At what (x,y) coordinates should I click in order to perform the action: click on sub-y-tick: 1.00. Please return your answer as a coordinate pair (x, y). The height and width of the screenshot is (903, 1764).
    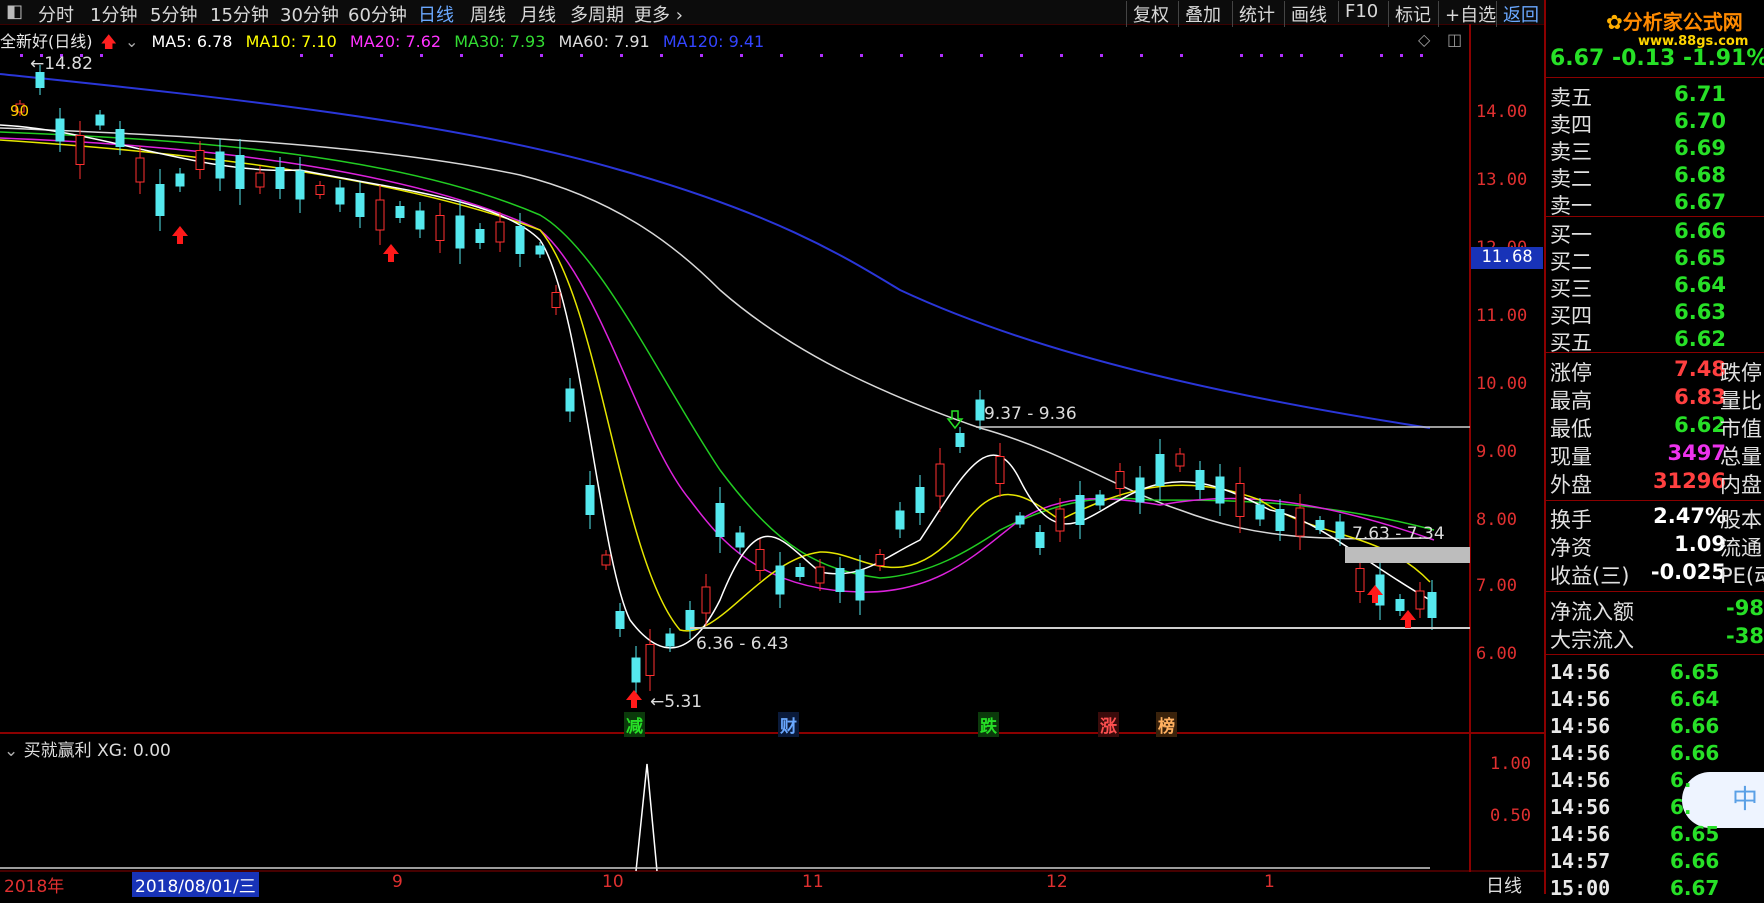
    Looking at the image, I should click on (1510, 764).